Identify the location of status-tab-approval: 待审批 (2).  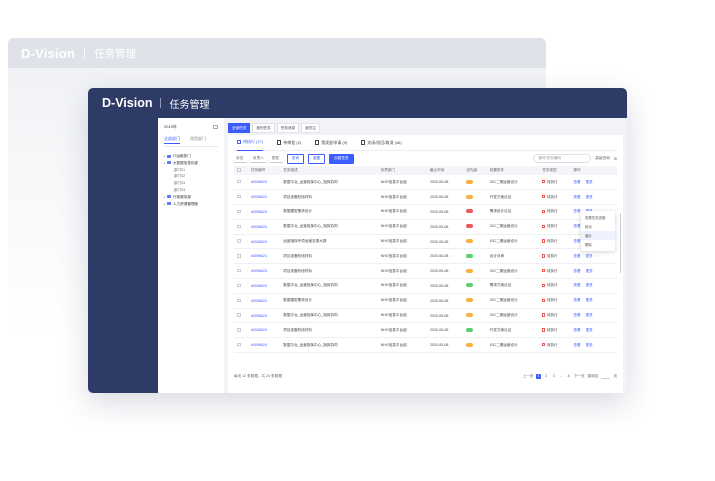
(289, 143).